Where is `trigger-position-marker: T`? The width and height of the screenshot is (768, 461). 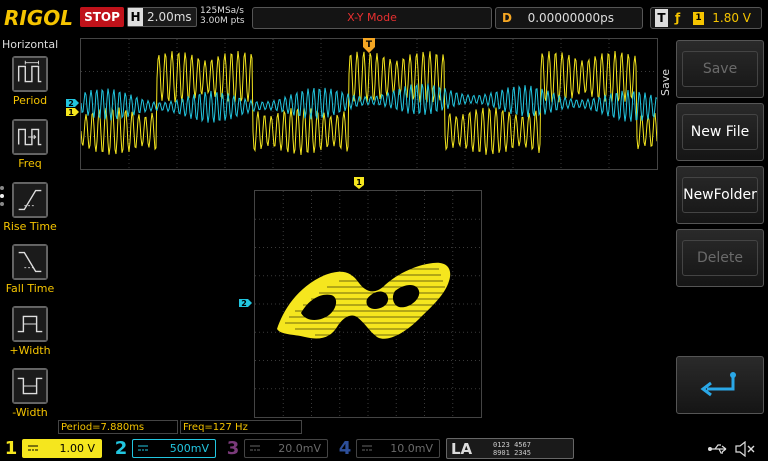
trigger-position-marker: T is located at coordinates (369, 45).